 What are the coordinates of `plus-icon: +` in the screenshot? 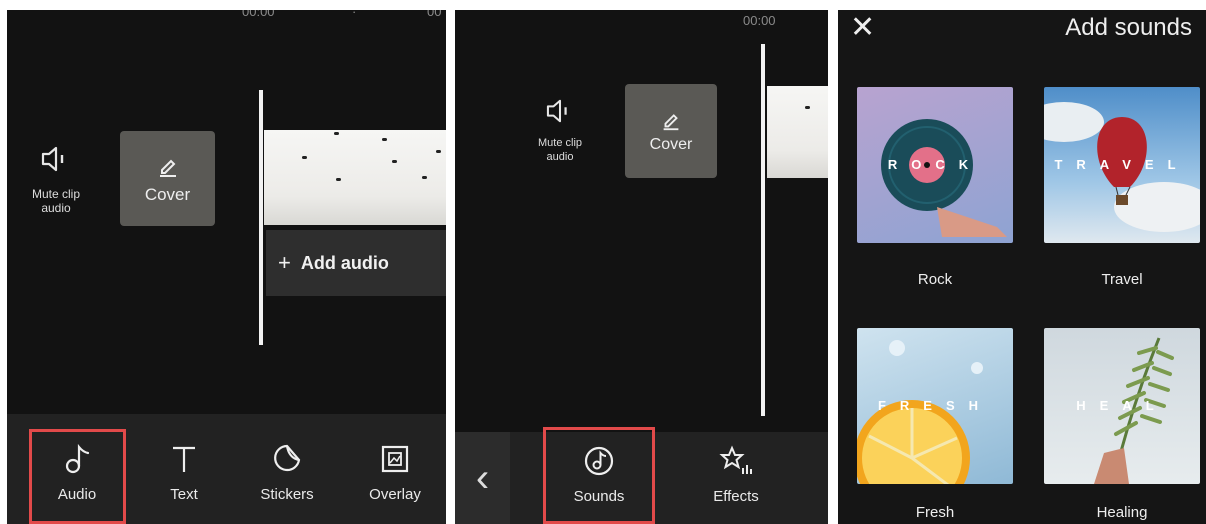 It's located at (284, 262).